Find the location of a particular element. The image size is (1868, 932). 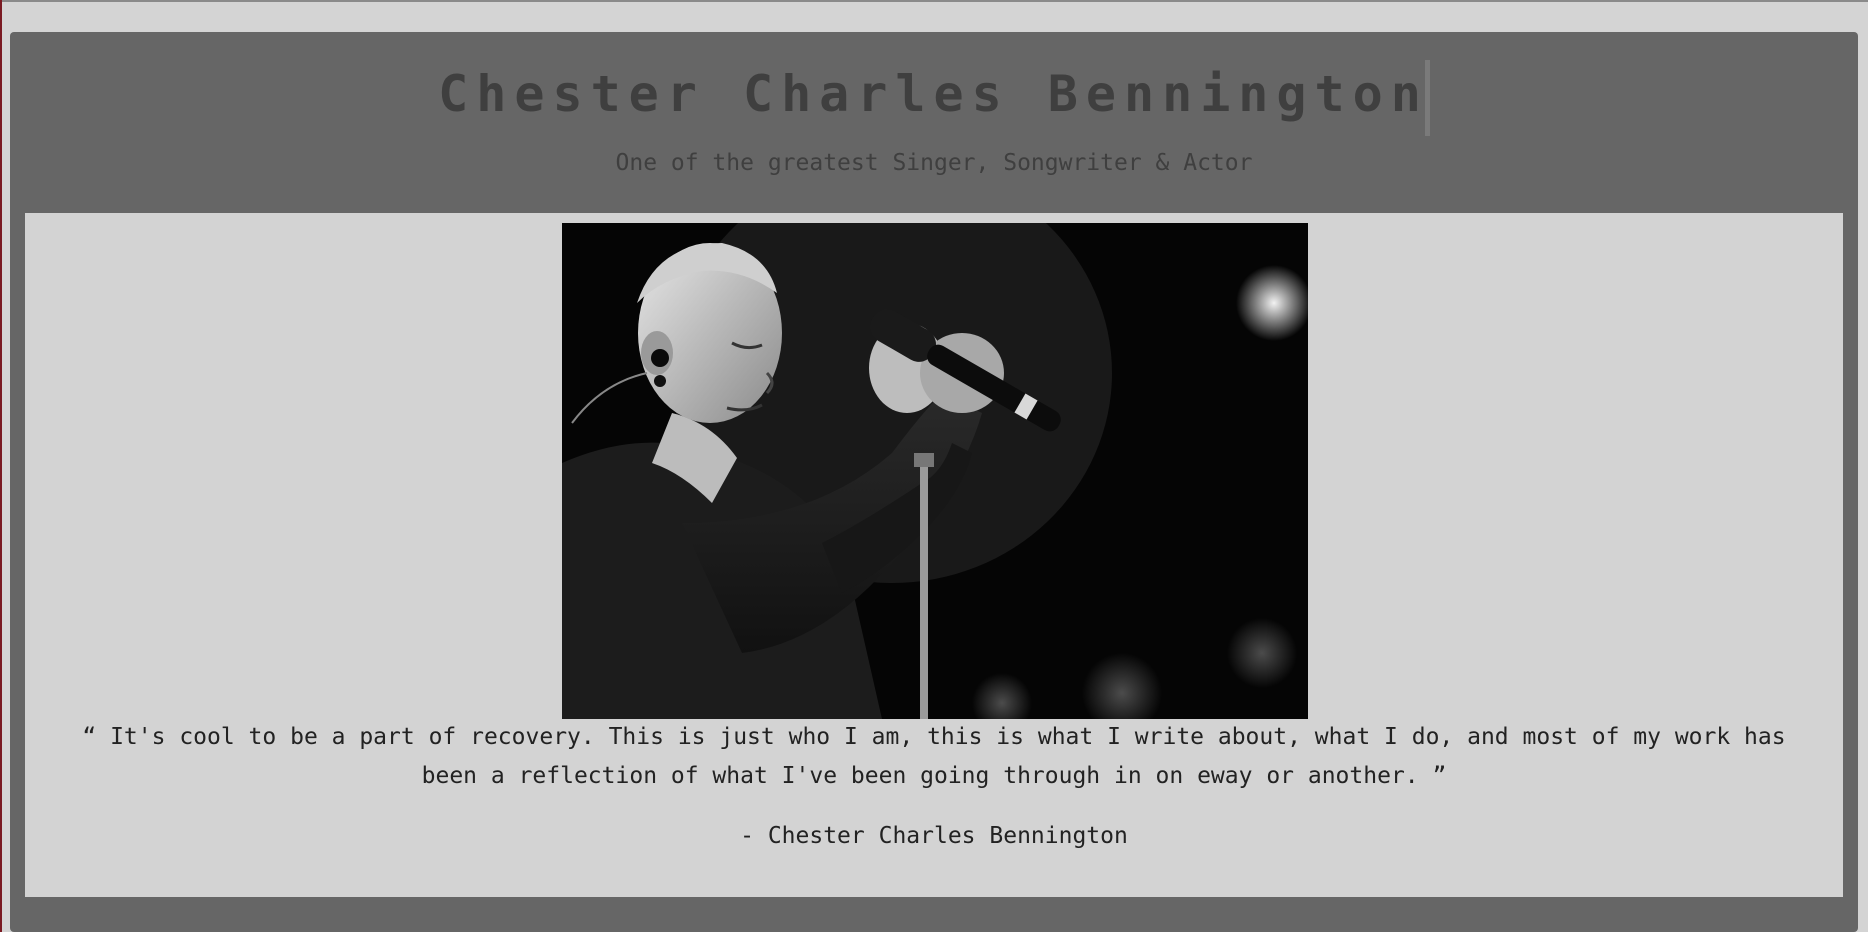

top-strip is located at coordinates (935, 1).